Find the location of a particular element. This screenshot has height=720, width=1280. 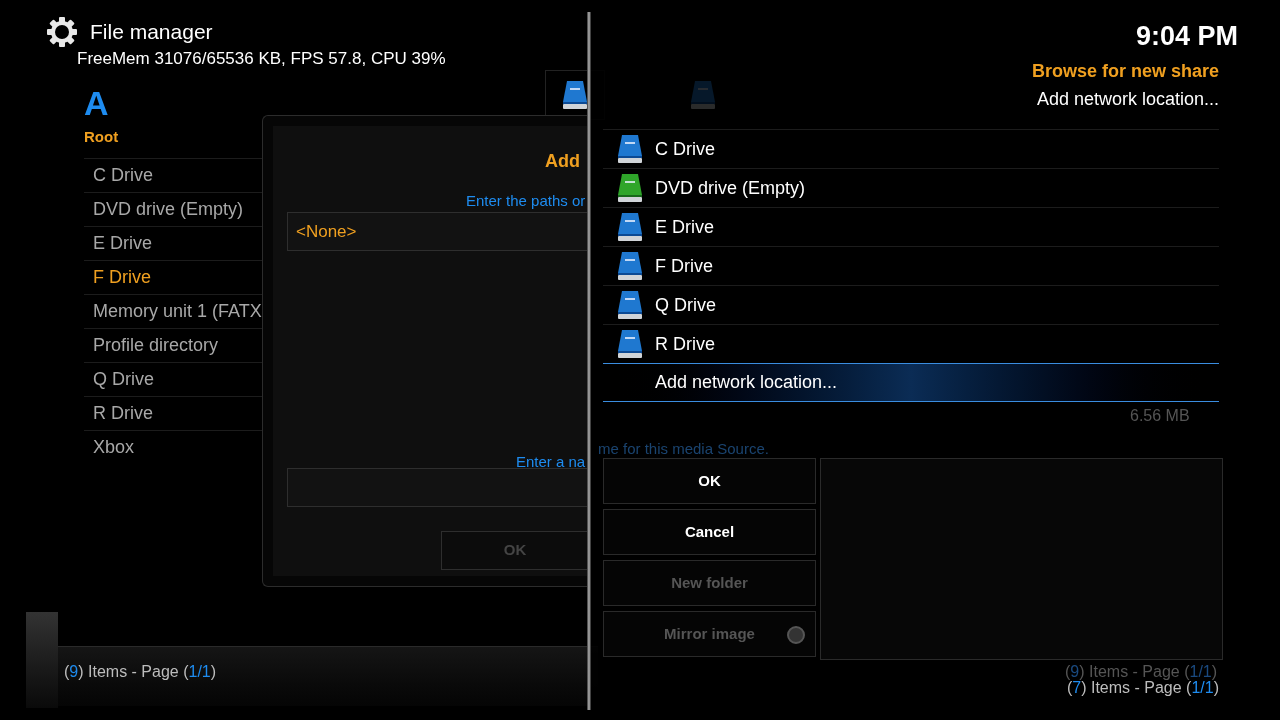

source-list-item: C Drive is located at coordinates (911, 148).